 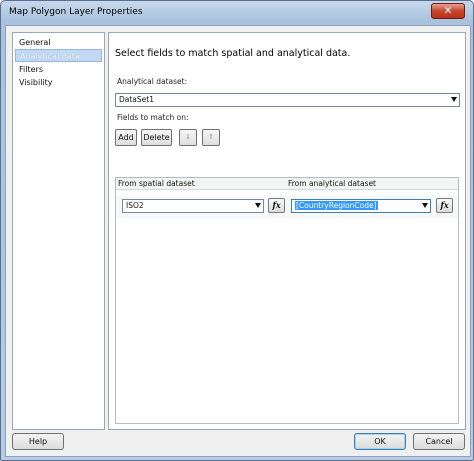 I want to click on ok-button: OK, so click(x=380, y=441).